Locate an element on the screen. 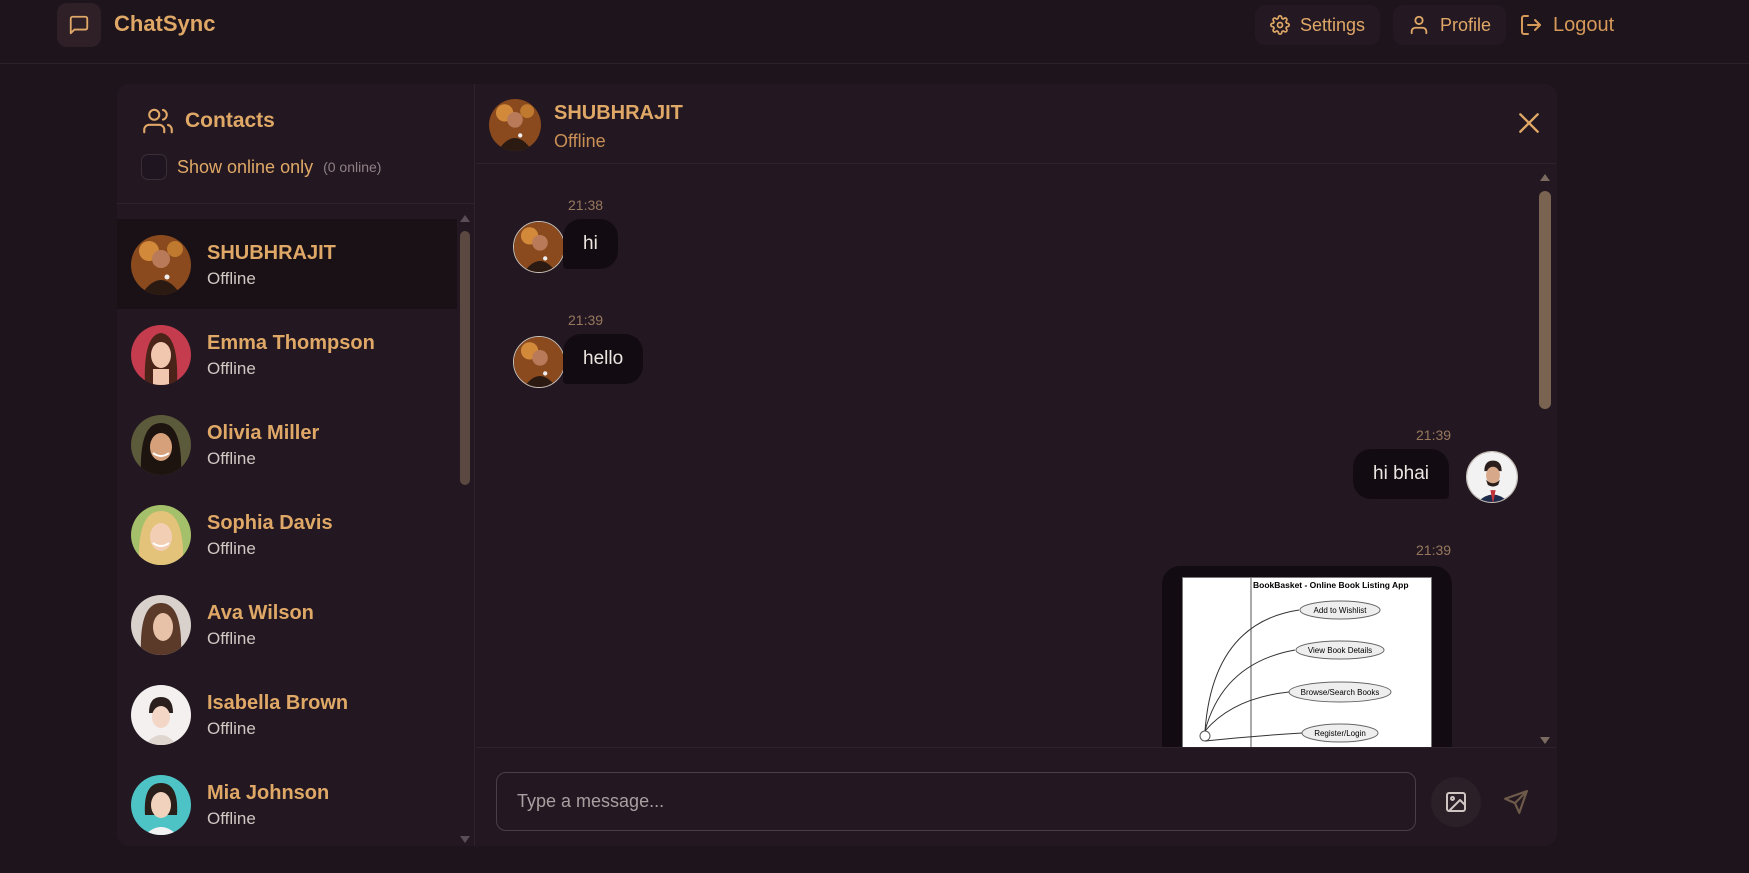  attach-image-button is located at coordinates (1456, 802).